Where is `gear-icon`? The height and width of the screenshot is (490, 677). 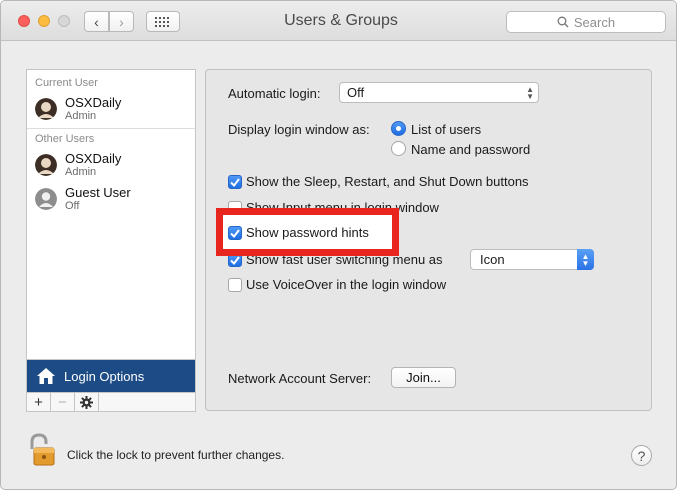 gear-icon is located at coordinates (86, 402).